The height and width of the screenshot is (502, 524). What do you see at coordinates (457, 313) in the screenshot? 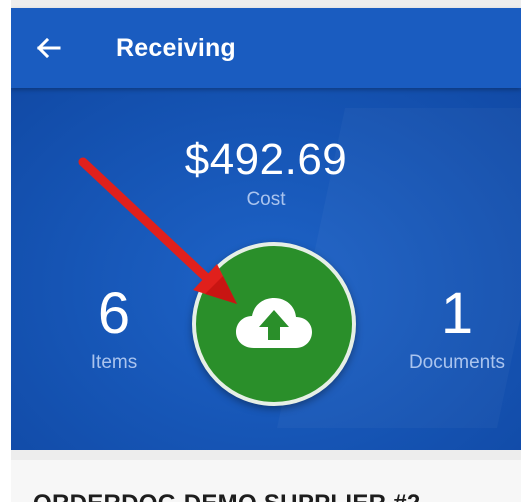
I see `documents-count: 1` at bounding box center [457, 313].